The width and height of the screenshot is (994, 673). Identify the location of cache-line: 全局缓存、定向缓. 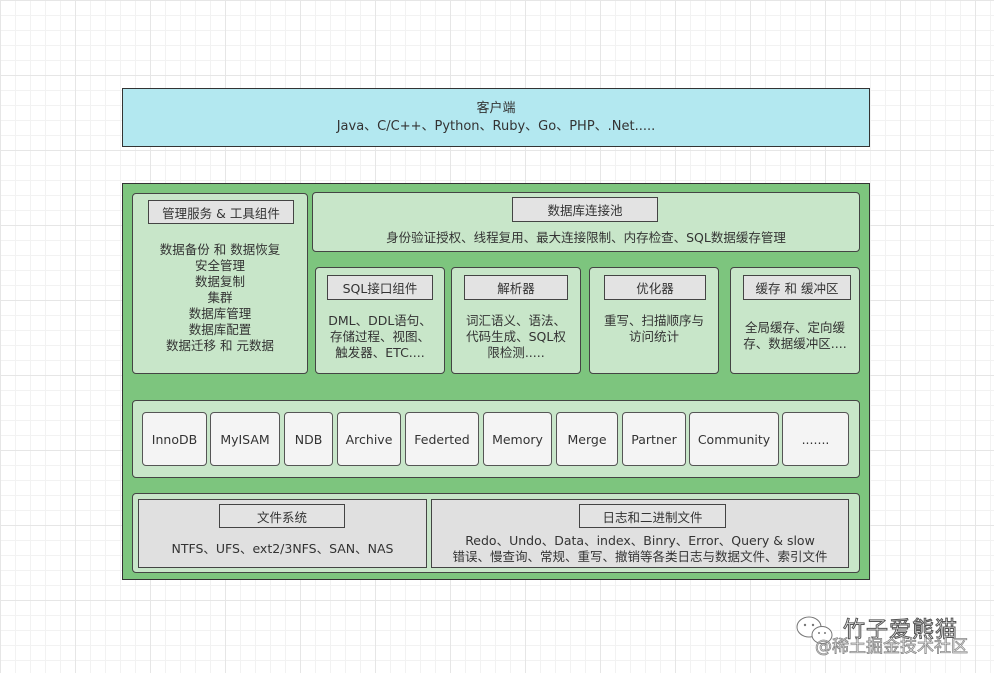
(794, 327).